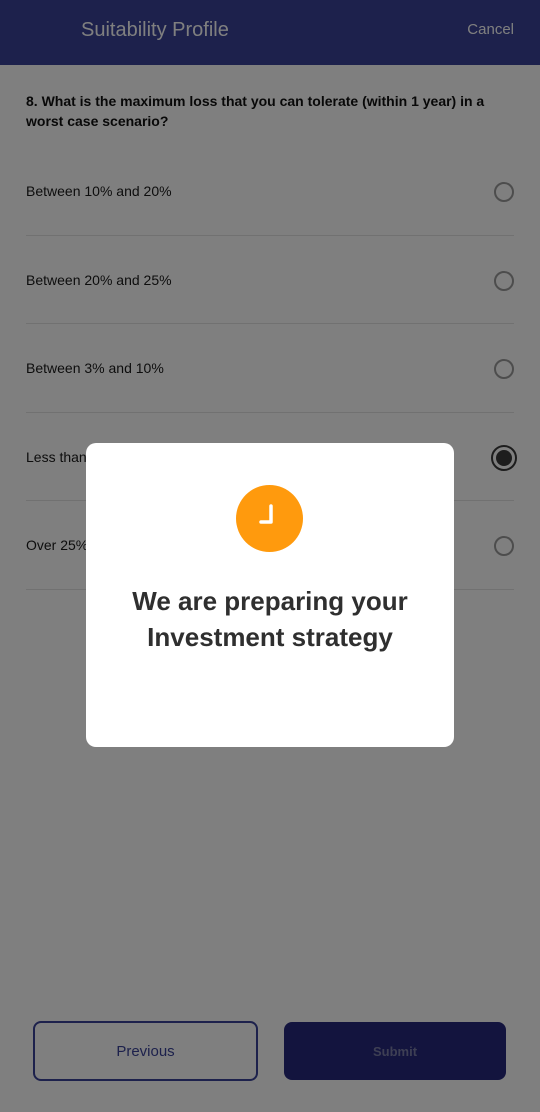  What do you see at coordinates (270, 637) in the screenshot?
I see `loading-message-line-2: Investment strategy` at bounding box center [270, 637].